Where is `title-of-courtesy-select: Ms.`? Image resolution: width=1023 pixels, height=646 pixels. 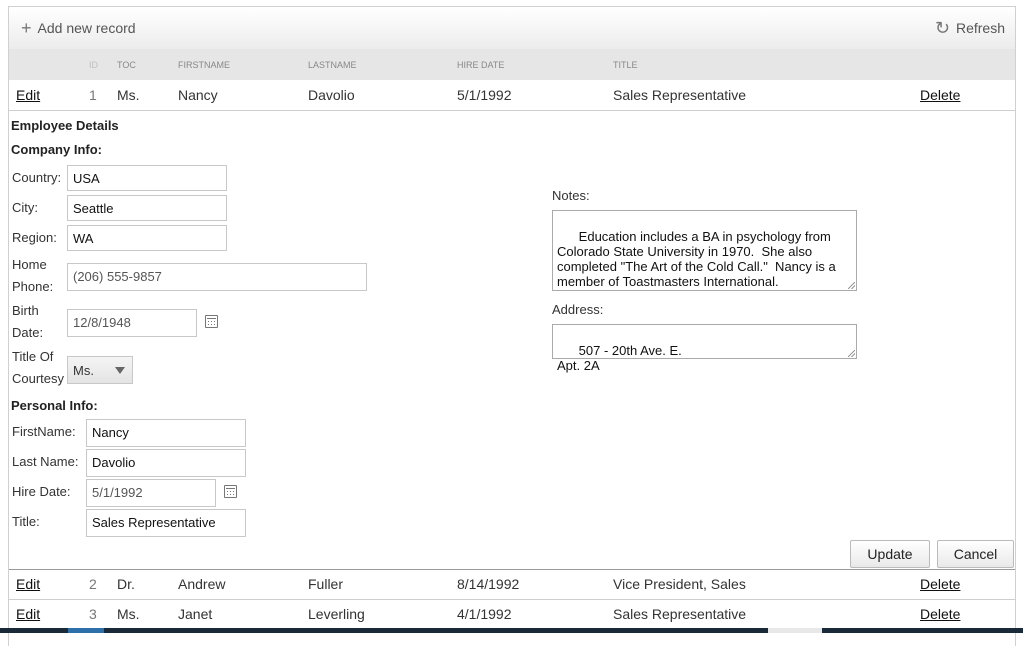
title-of-courtesy-select: Ms. is located at coordinates (100, 370).